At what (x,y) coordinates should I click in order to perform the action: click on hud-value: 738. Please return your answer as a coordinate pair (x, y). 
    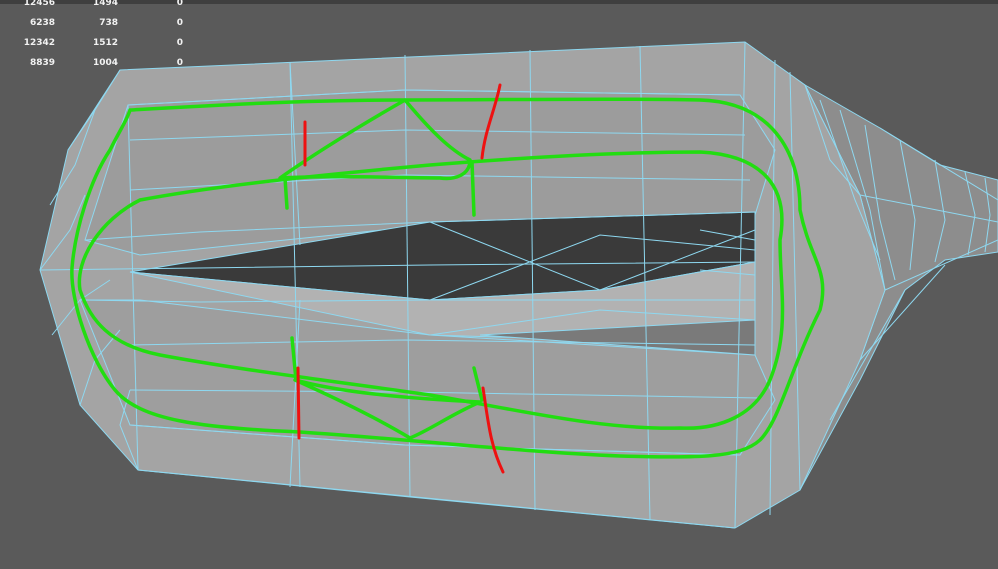
    Looking at the image, I should click on (108, 23).